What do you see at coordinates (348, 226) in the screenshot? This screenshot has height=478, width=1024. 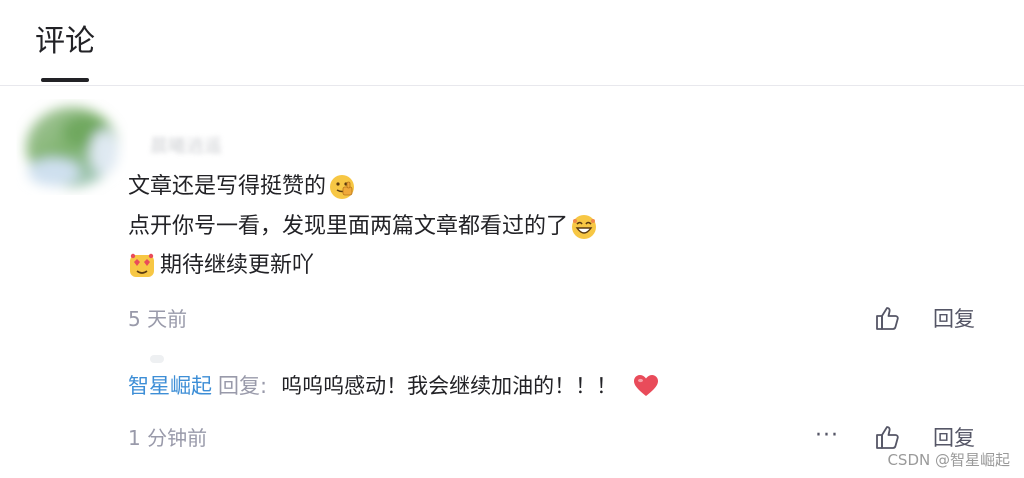 I see `comment-text-2: 点开你号一看，发现里面两篇文章都看过的了` at bounding box center [348, 226].